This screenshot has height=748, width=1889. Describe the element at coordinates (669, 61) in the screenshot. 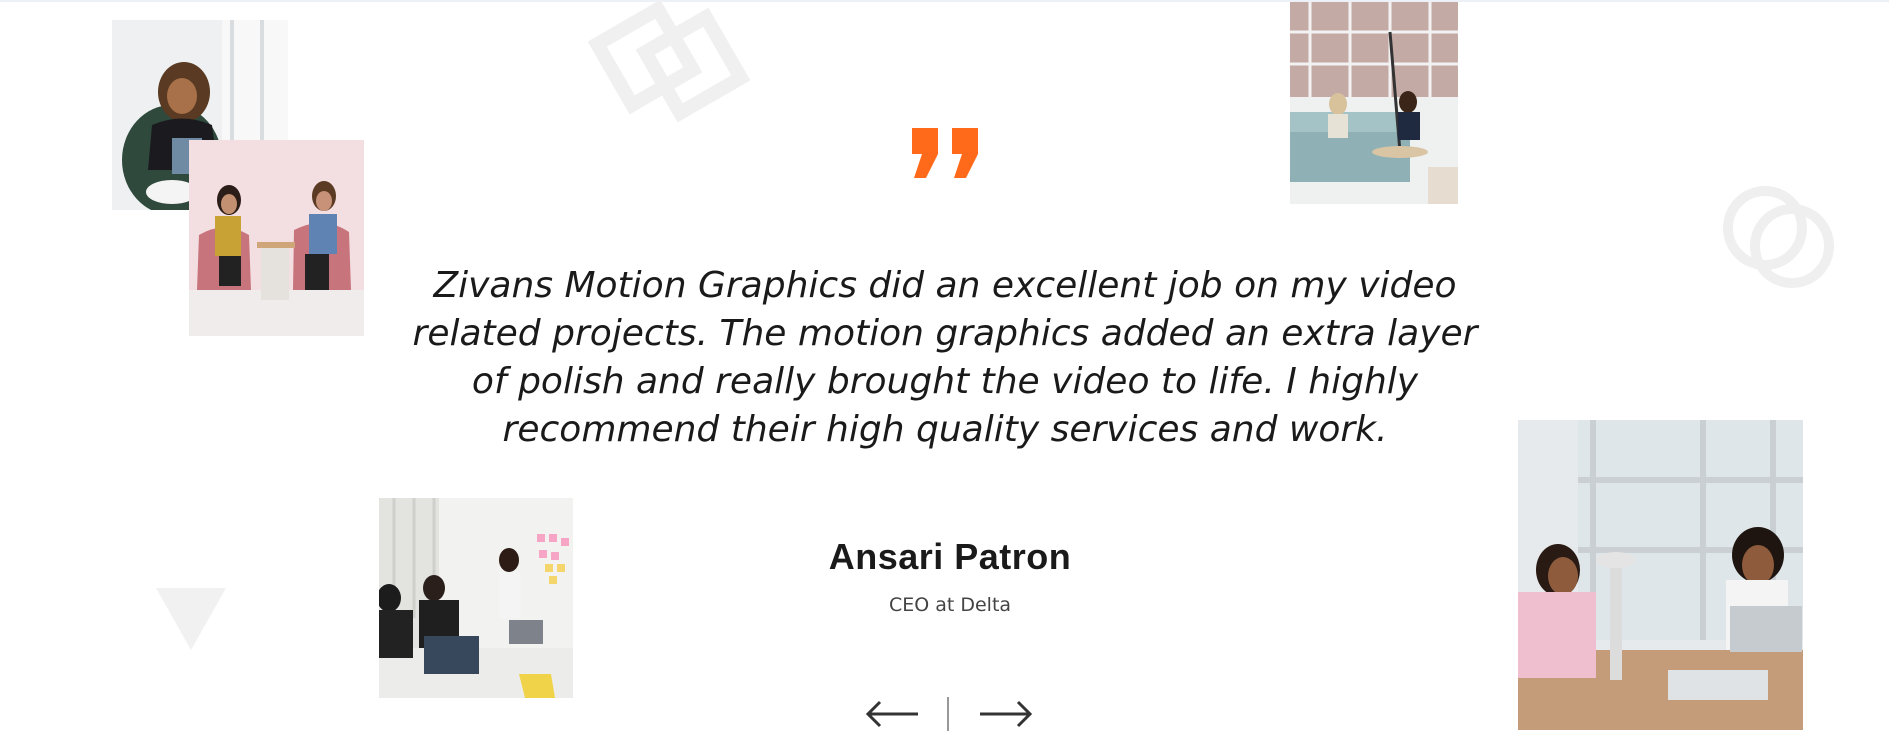

I see `diamond-outline-shape` at that location.